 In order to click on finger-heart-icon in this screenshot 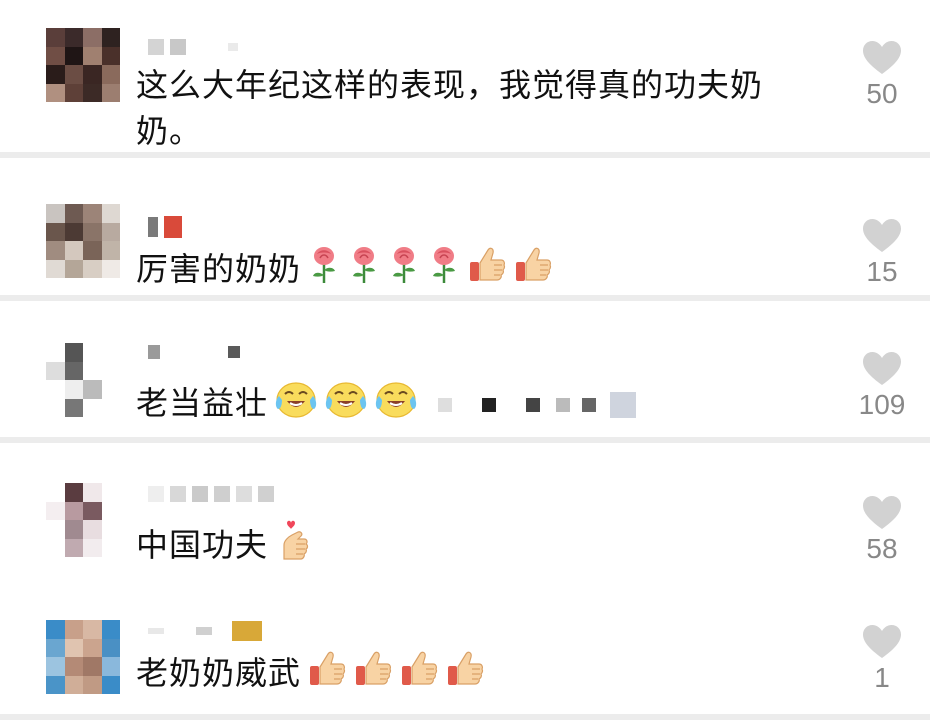, I will do `click(294, 547)`.